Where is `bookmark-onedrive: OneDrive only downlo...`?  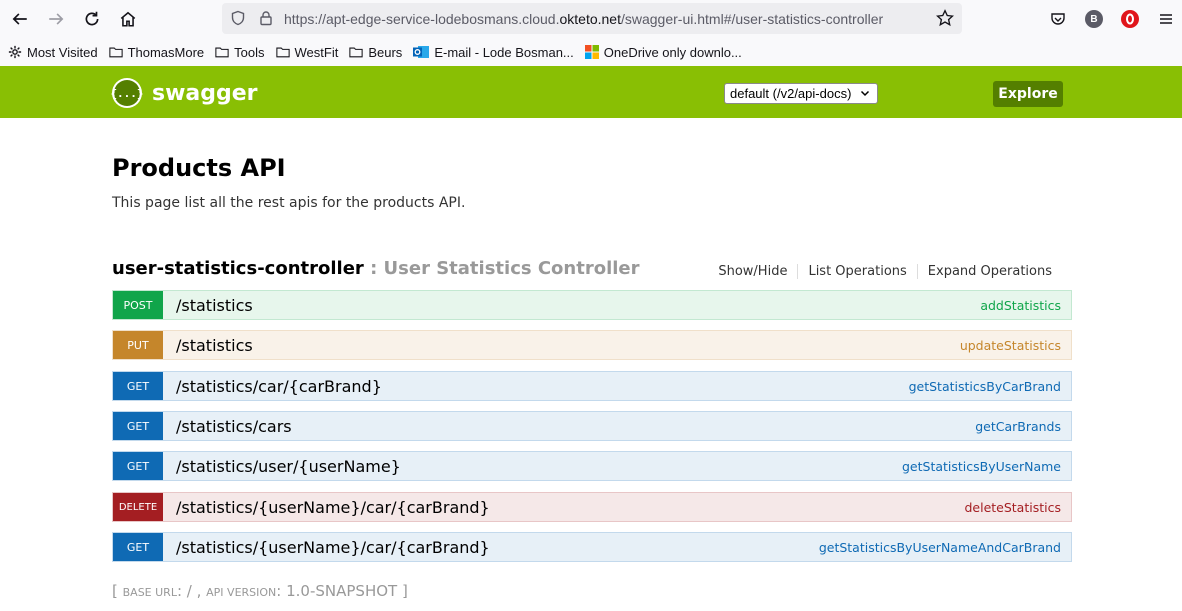 bookmark-onedrive: OneDrive only downlo... is located at coordinates (663, 52).